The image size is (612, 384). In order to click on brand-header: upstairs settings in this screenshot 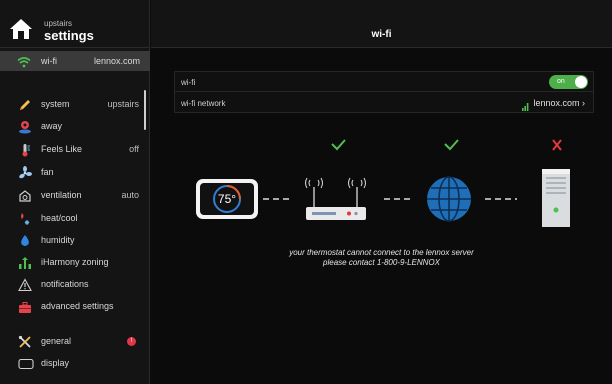, I will do `click(75, 24)`.